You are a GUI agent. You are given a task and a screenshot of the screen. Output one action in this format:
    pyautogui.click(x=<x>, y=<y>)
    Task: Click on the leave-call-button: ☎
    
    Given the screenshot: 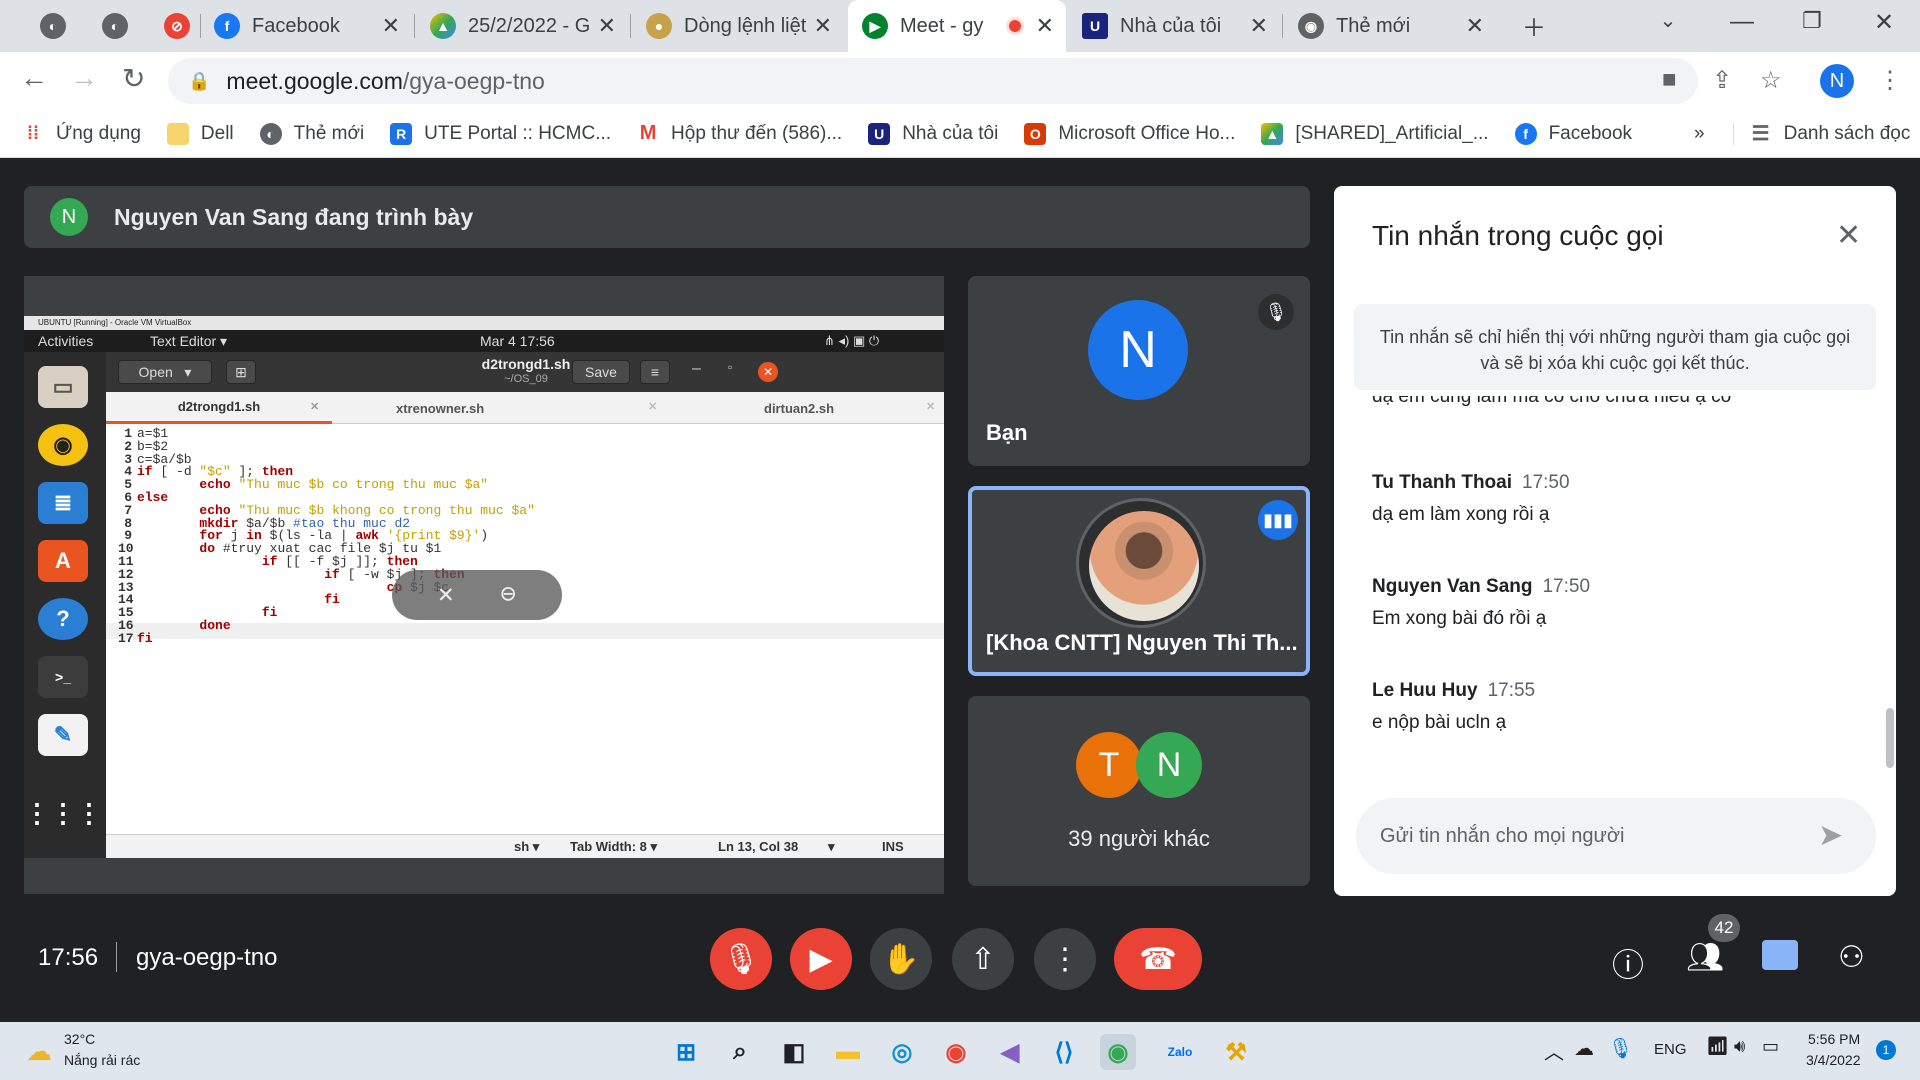 What is the action you would take?
    pyautogui.click(x=1158, y=959)
    